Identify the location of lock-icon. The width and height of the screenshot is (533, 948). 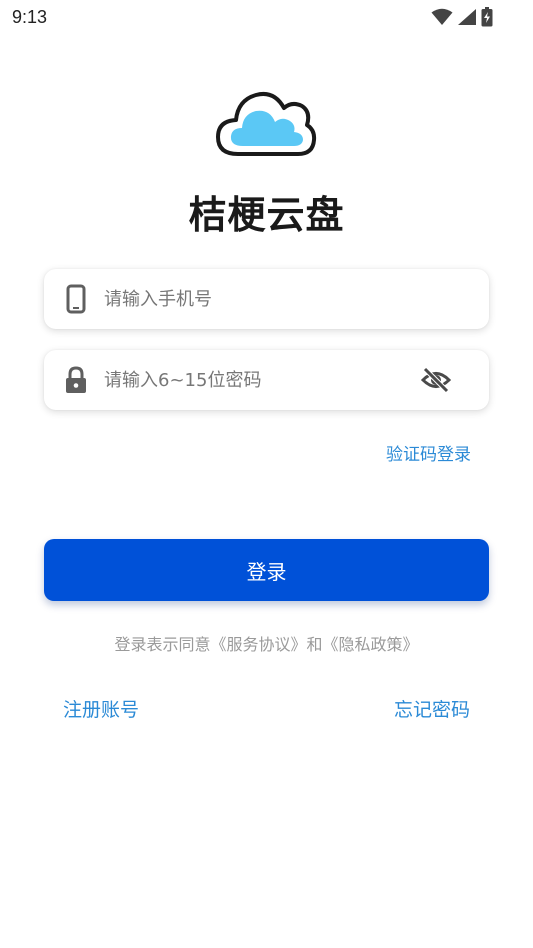
(76, 379).